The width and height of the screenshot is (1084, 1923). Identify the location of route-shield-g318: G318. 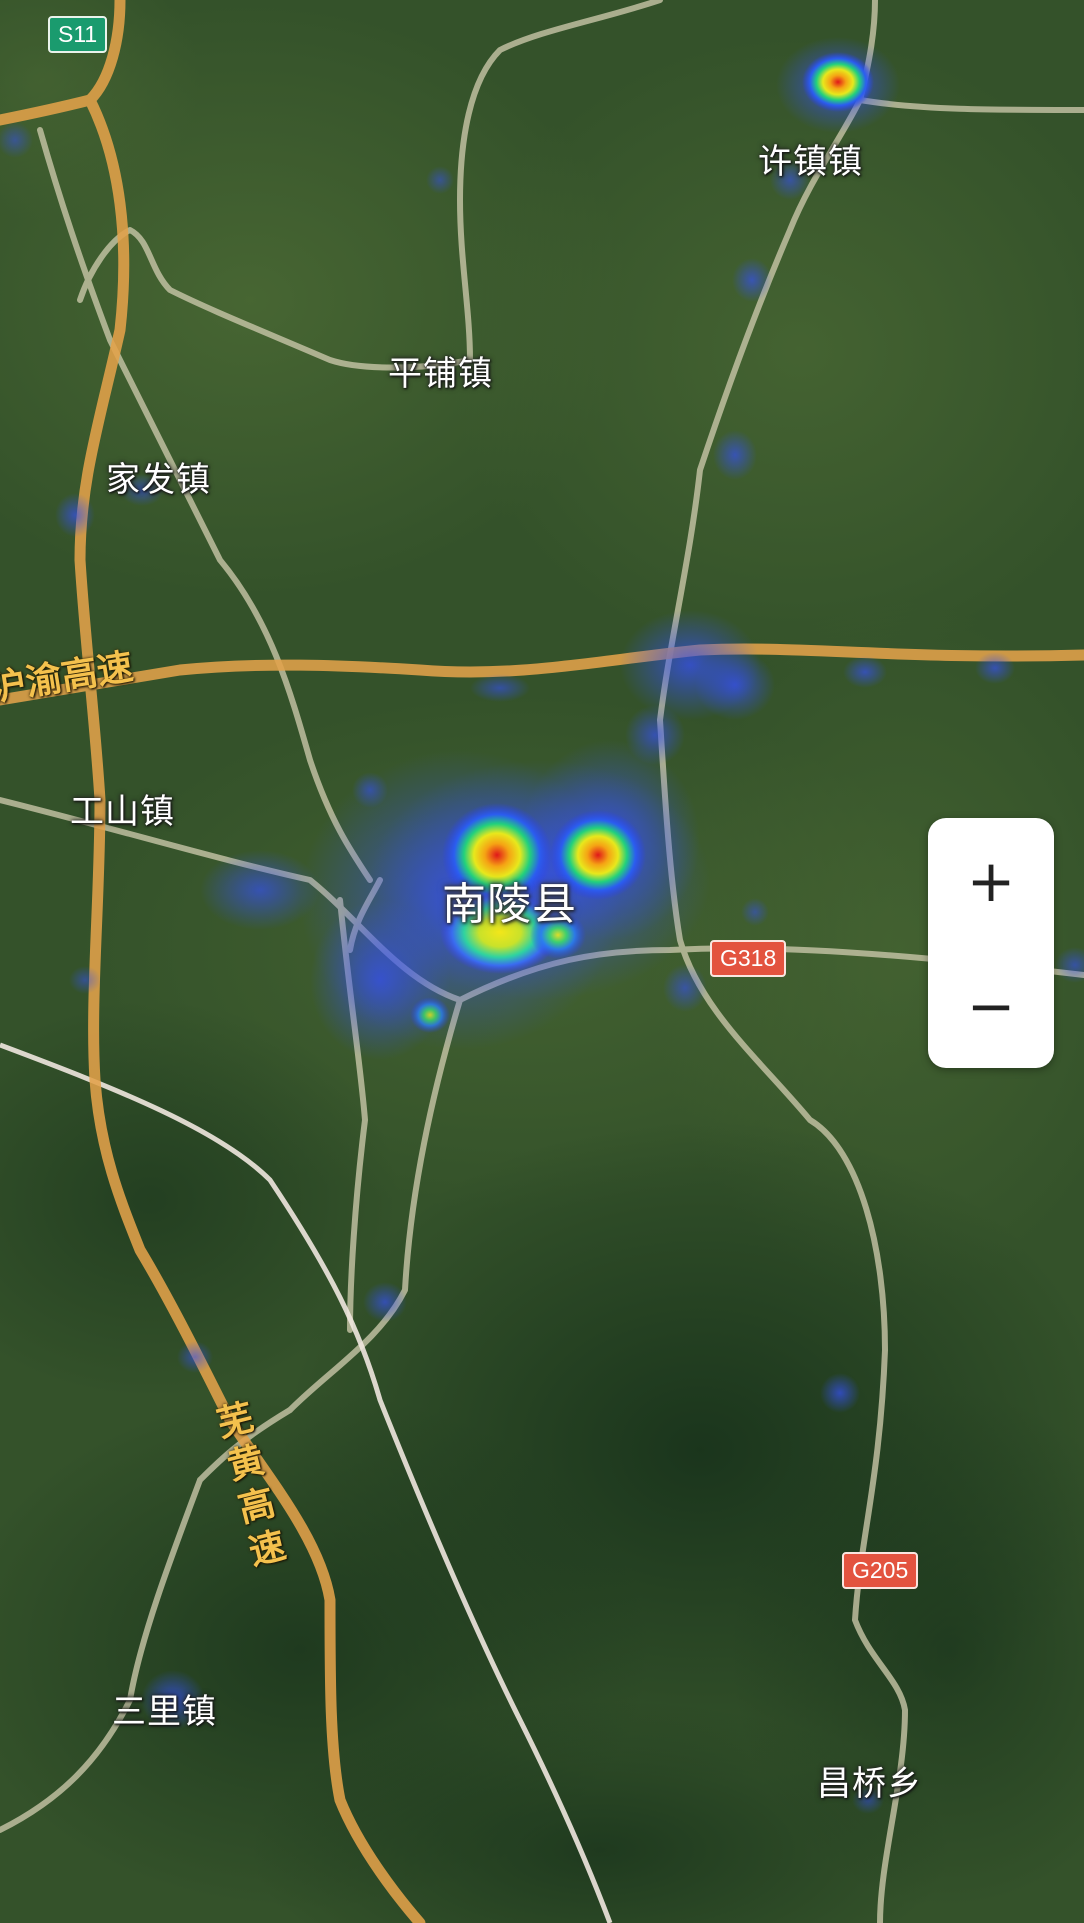
(748, 958).